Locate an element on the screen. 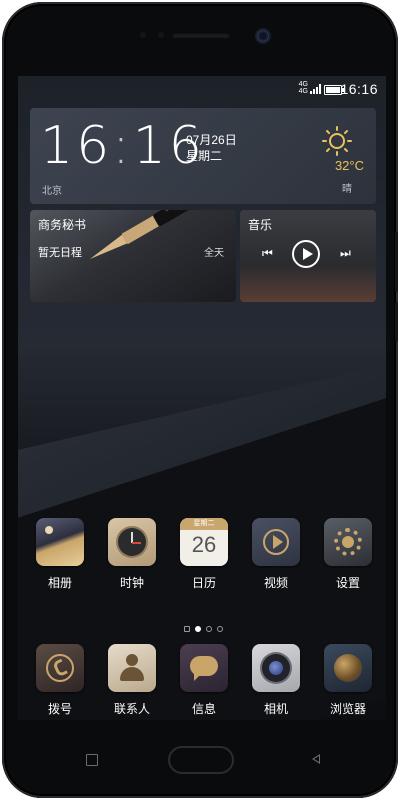 The width and height of the screenshot is (400, 800). home-button is located at coordinates (201, 760).